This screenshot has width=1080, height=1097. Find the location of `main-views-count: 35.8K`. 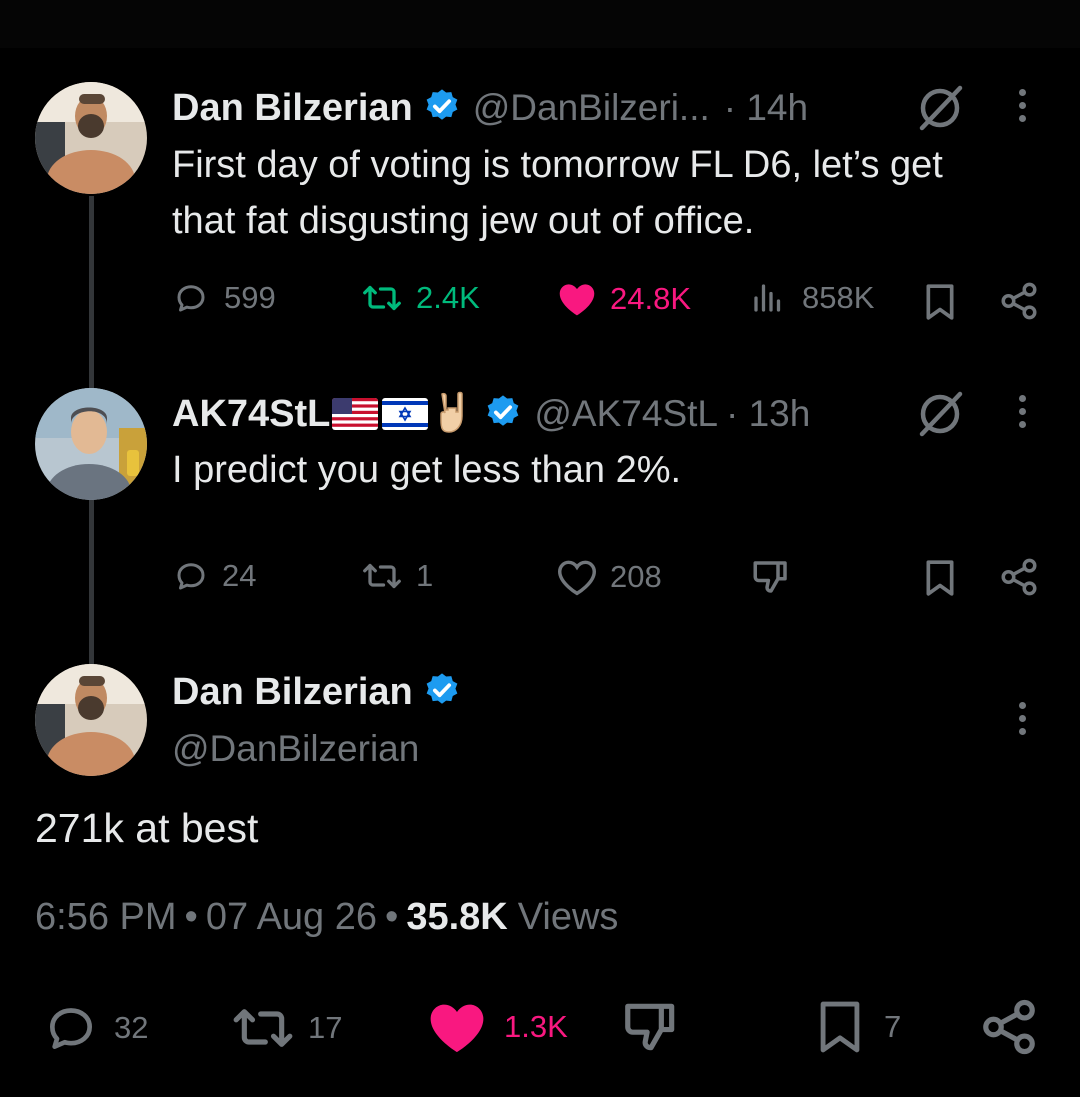

main-views-count: 35.8K is located at coordinates (456, 917).